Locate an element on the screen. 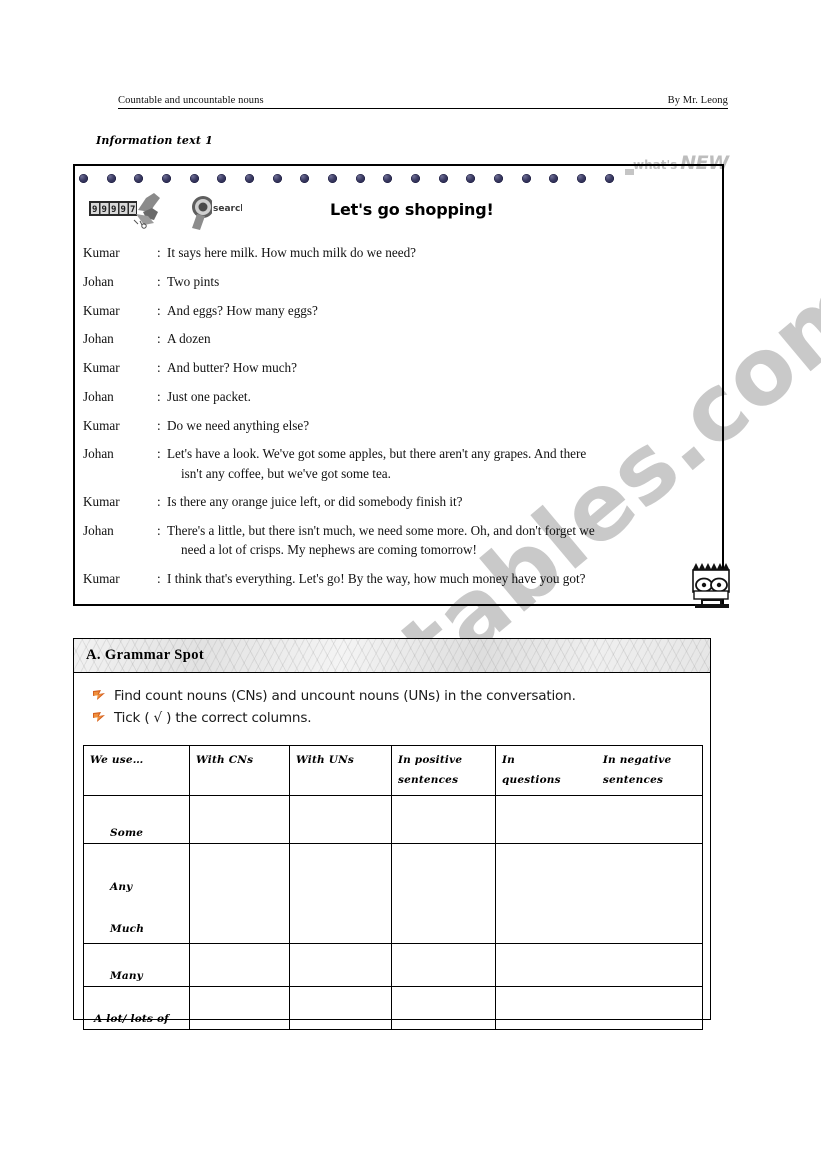  svg-text: 7 is located at coordinates (132, 210).